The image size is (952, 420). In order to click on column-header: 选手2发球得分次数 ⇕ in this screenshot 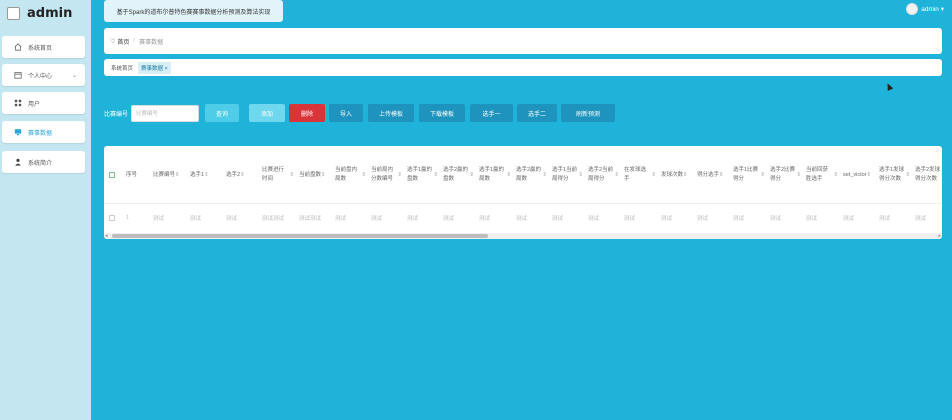, I will do `click(926, 175)`.